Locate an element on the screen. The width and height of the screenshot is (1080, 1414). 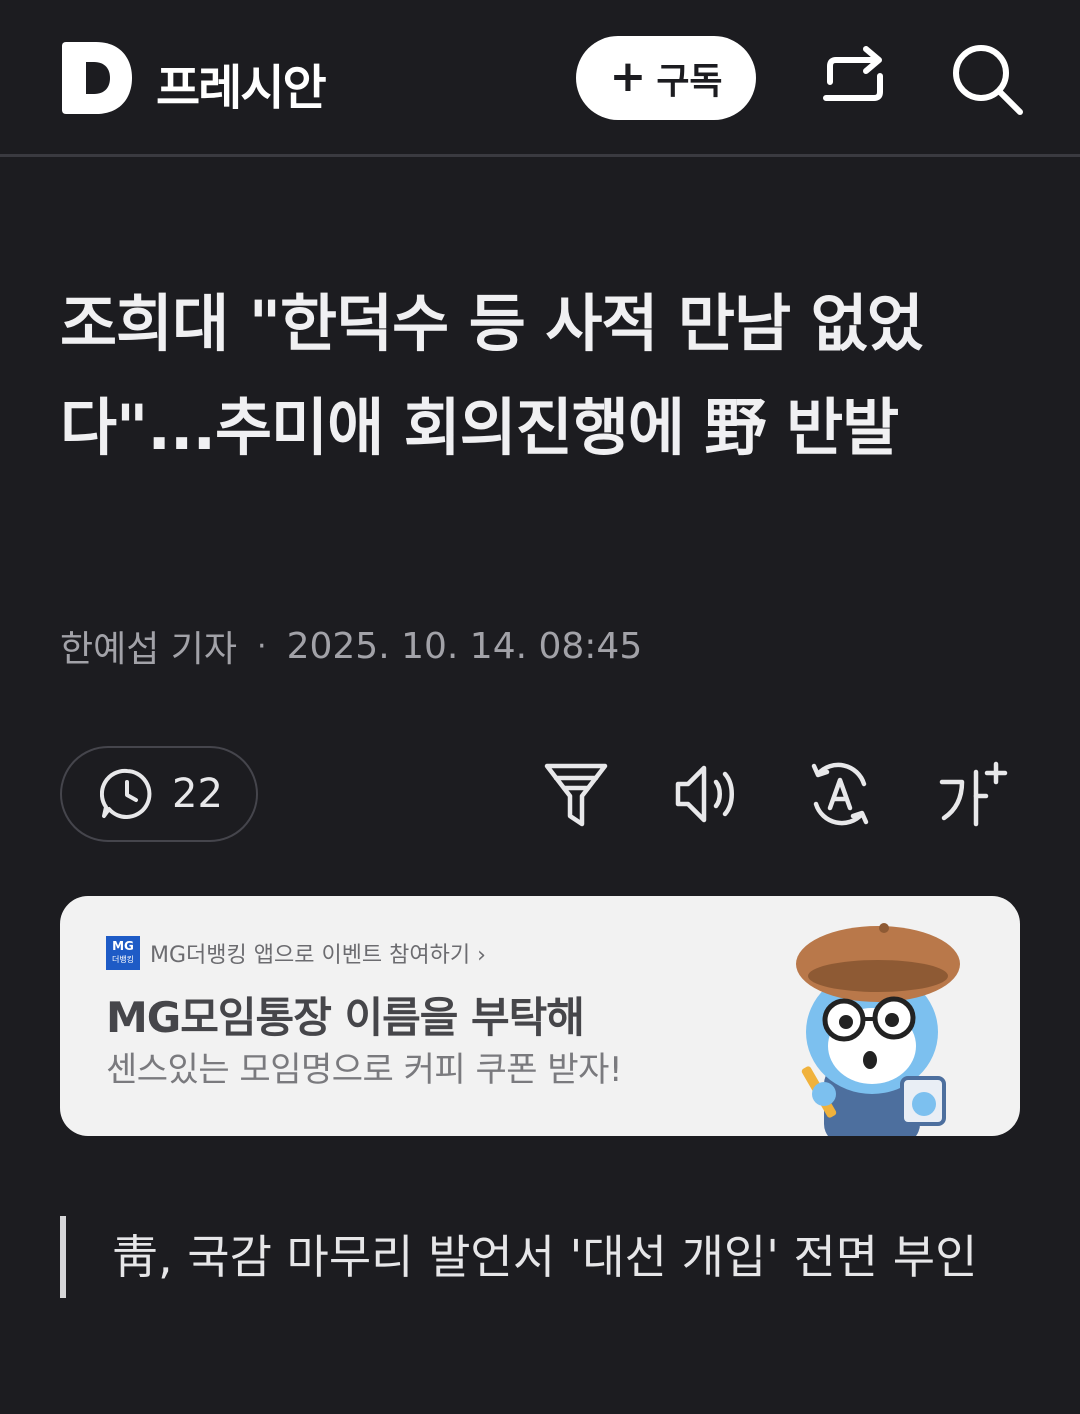
share-icon is located at coordinates (855, 79).